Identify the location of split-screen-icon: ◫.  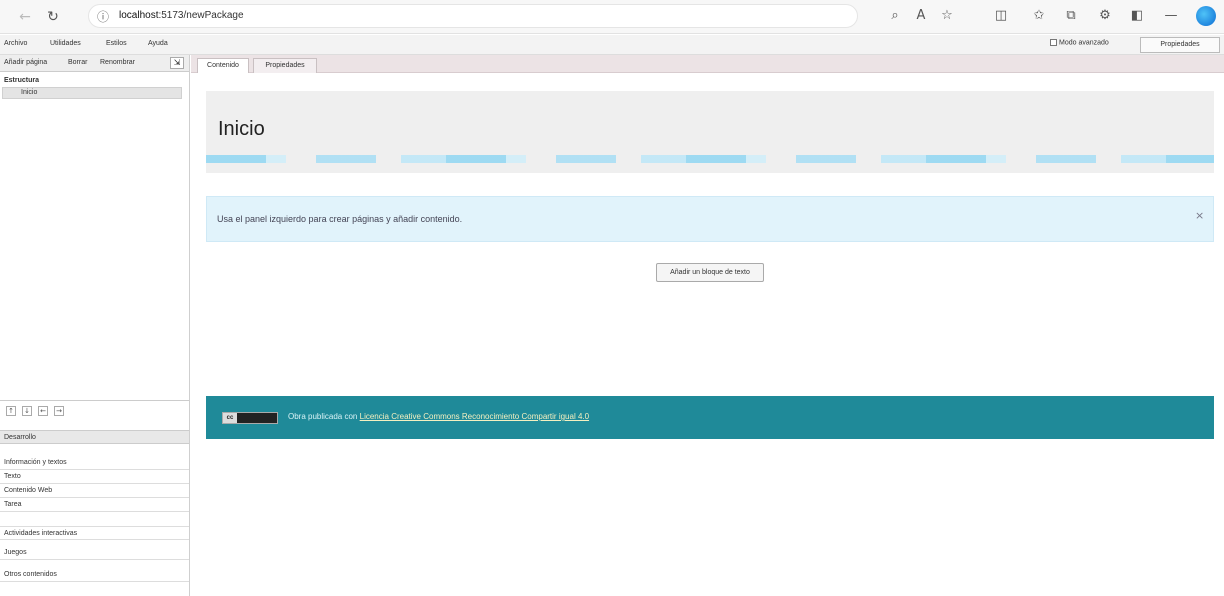
(1001, 16).